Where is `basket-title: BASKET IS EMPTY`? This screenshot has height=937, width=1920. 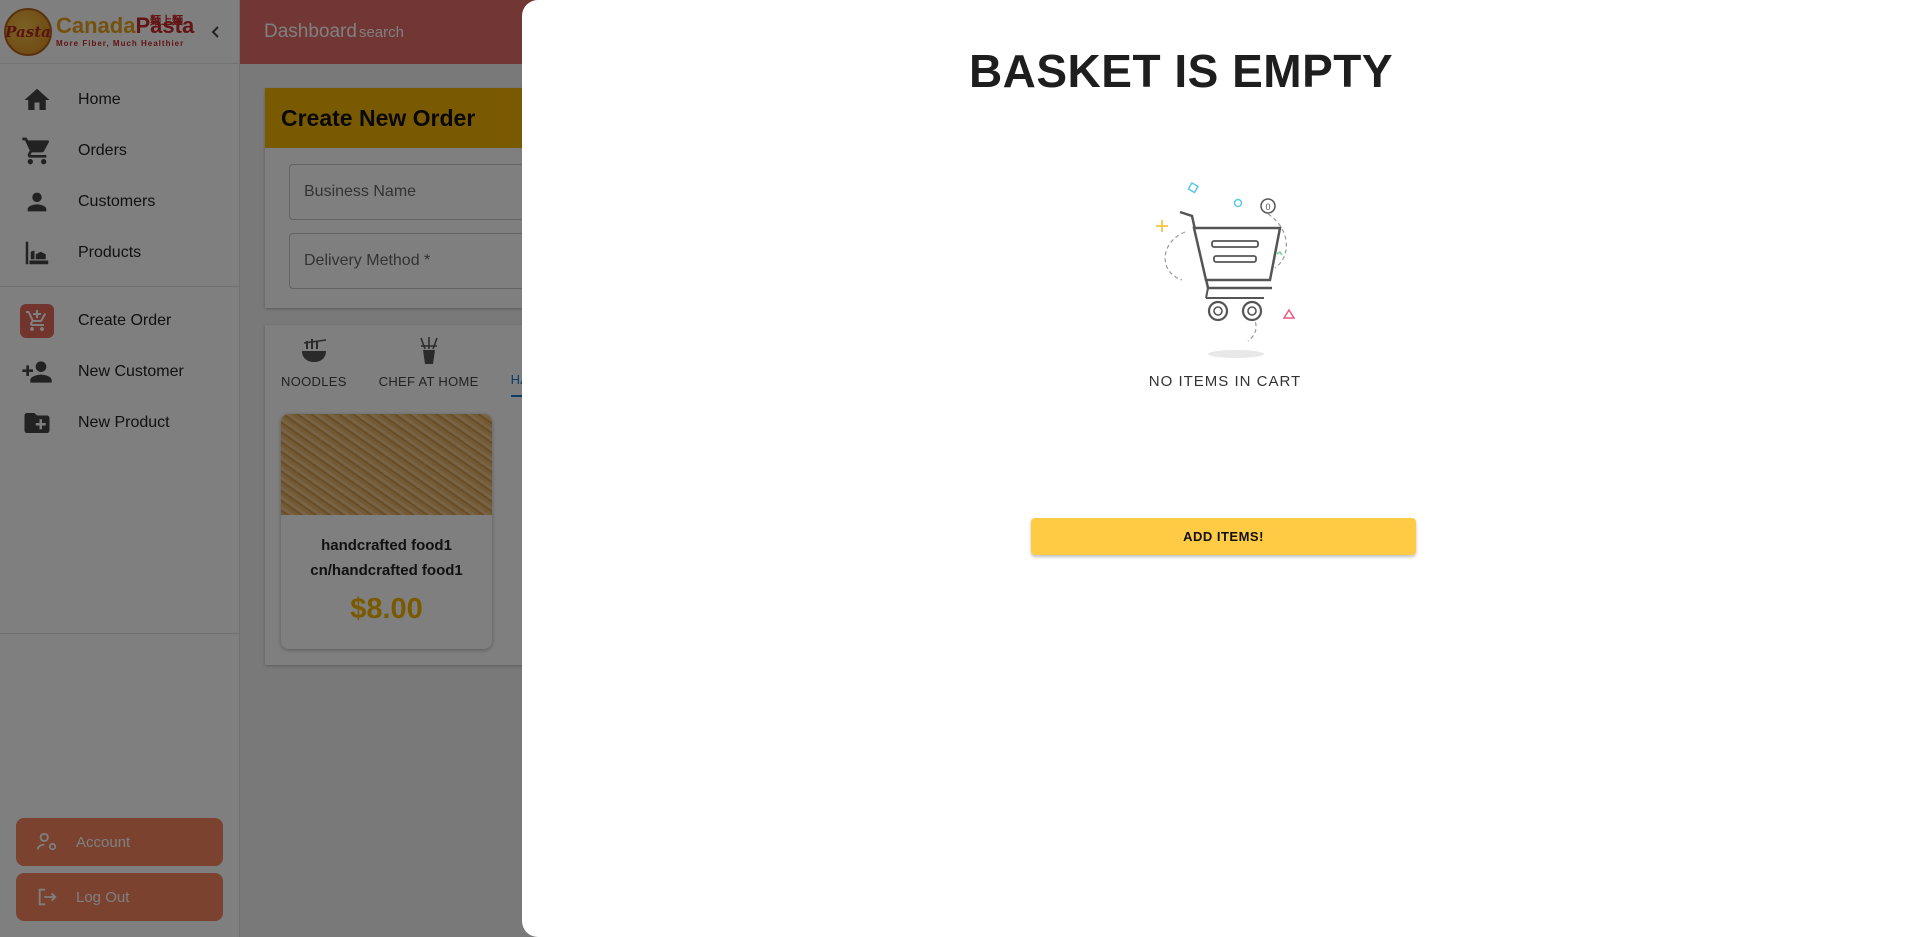
basket-title: BASKET IS EMPTY is located at coordinates (1181, 71).